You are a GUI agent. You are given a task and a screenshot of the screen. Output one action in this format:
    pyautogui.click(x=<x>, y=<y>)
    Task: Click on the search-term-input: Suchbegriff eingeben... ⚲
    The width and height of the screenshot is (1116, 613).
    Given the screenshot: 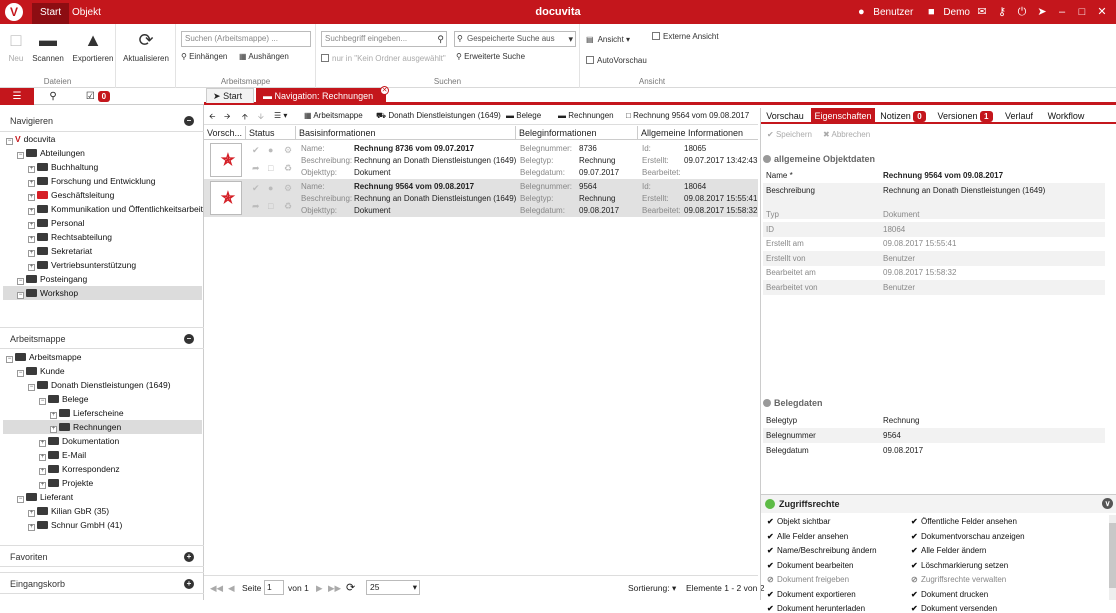 What is the action you would take?
    pyautogui.click(x=384, y=39)
    